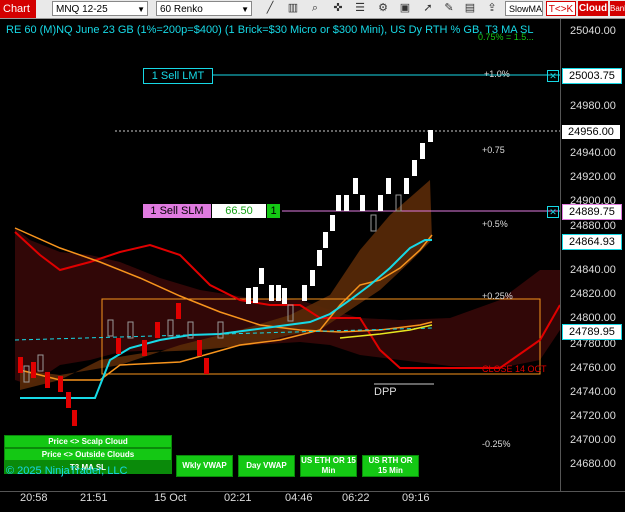 Image resolution: width=625 pixels, height=512 pixels. Describe the element at coordinates (385, 392) in the screenshot. I see `dpp-label: DPP` at that location.